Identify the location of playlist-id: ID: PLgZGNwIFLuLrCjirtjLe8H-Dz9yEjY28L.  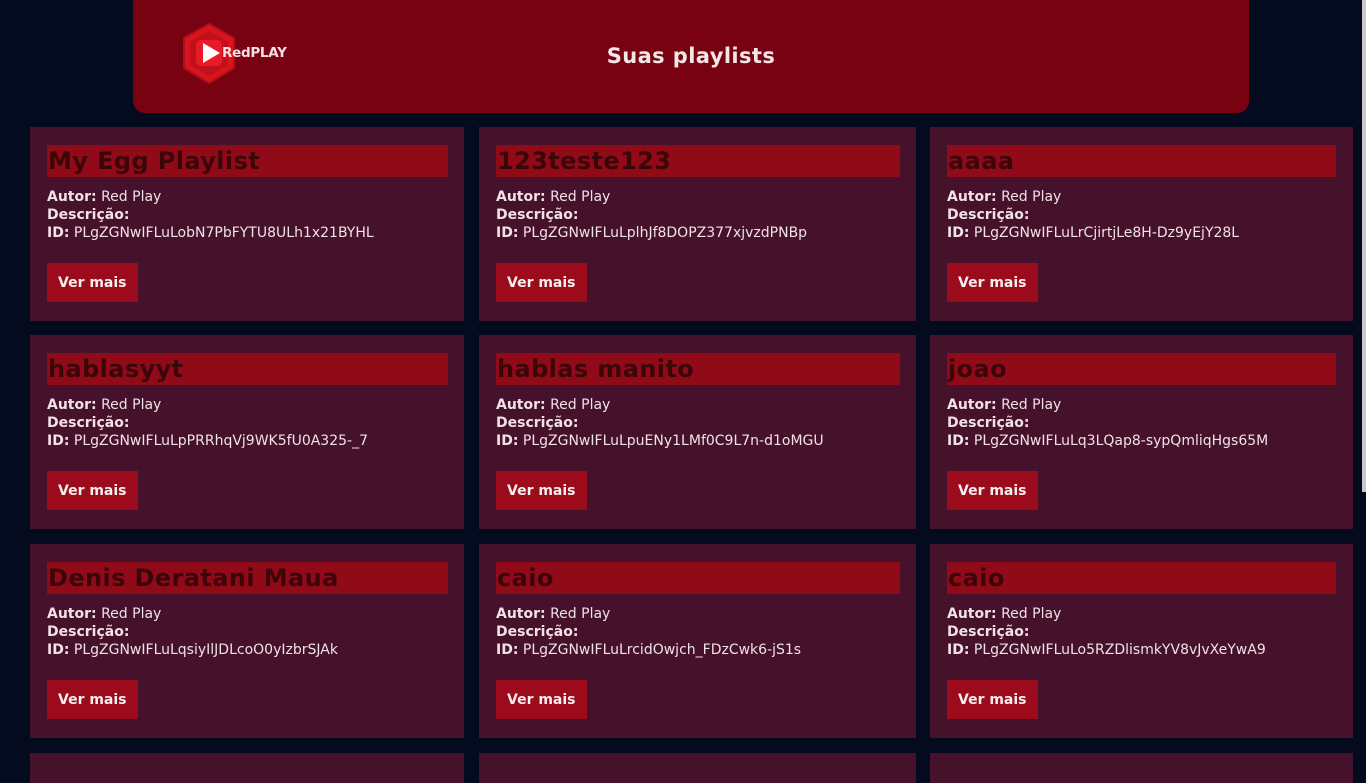
(1093, 233).